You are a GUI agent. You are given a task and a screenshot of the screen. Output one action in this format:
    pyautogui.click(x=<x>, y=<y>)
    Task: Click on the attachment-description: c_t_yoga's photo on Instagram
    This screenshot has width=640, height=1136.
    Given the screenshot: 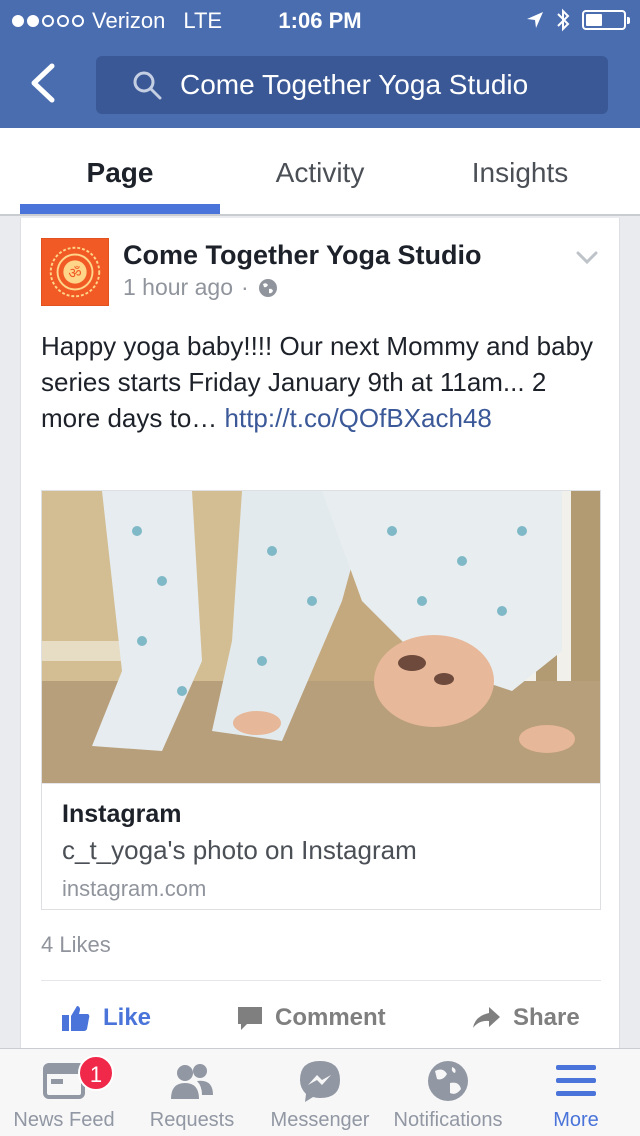 What is the action you would take?
    pyautogui.click(x=239, y=850)
    